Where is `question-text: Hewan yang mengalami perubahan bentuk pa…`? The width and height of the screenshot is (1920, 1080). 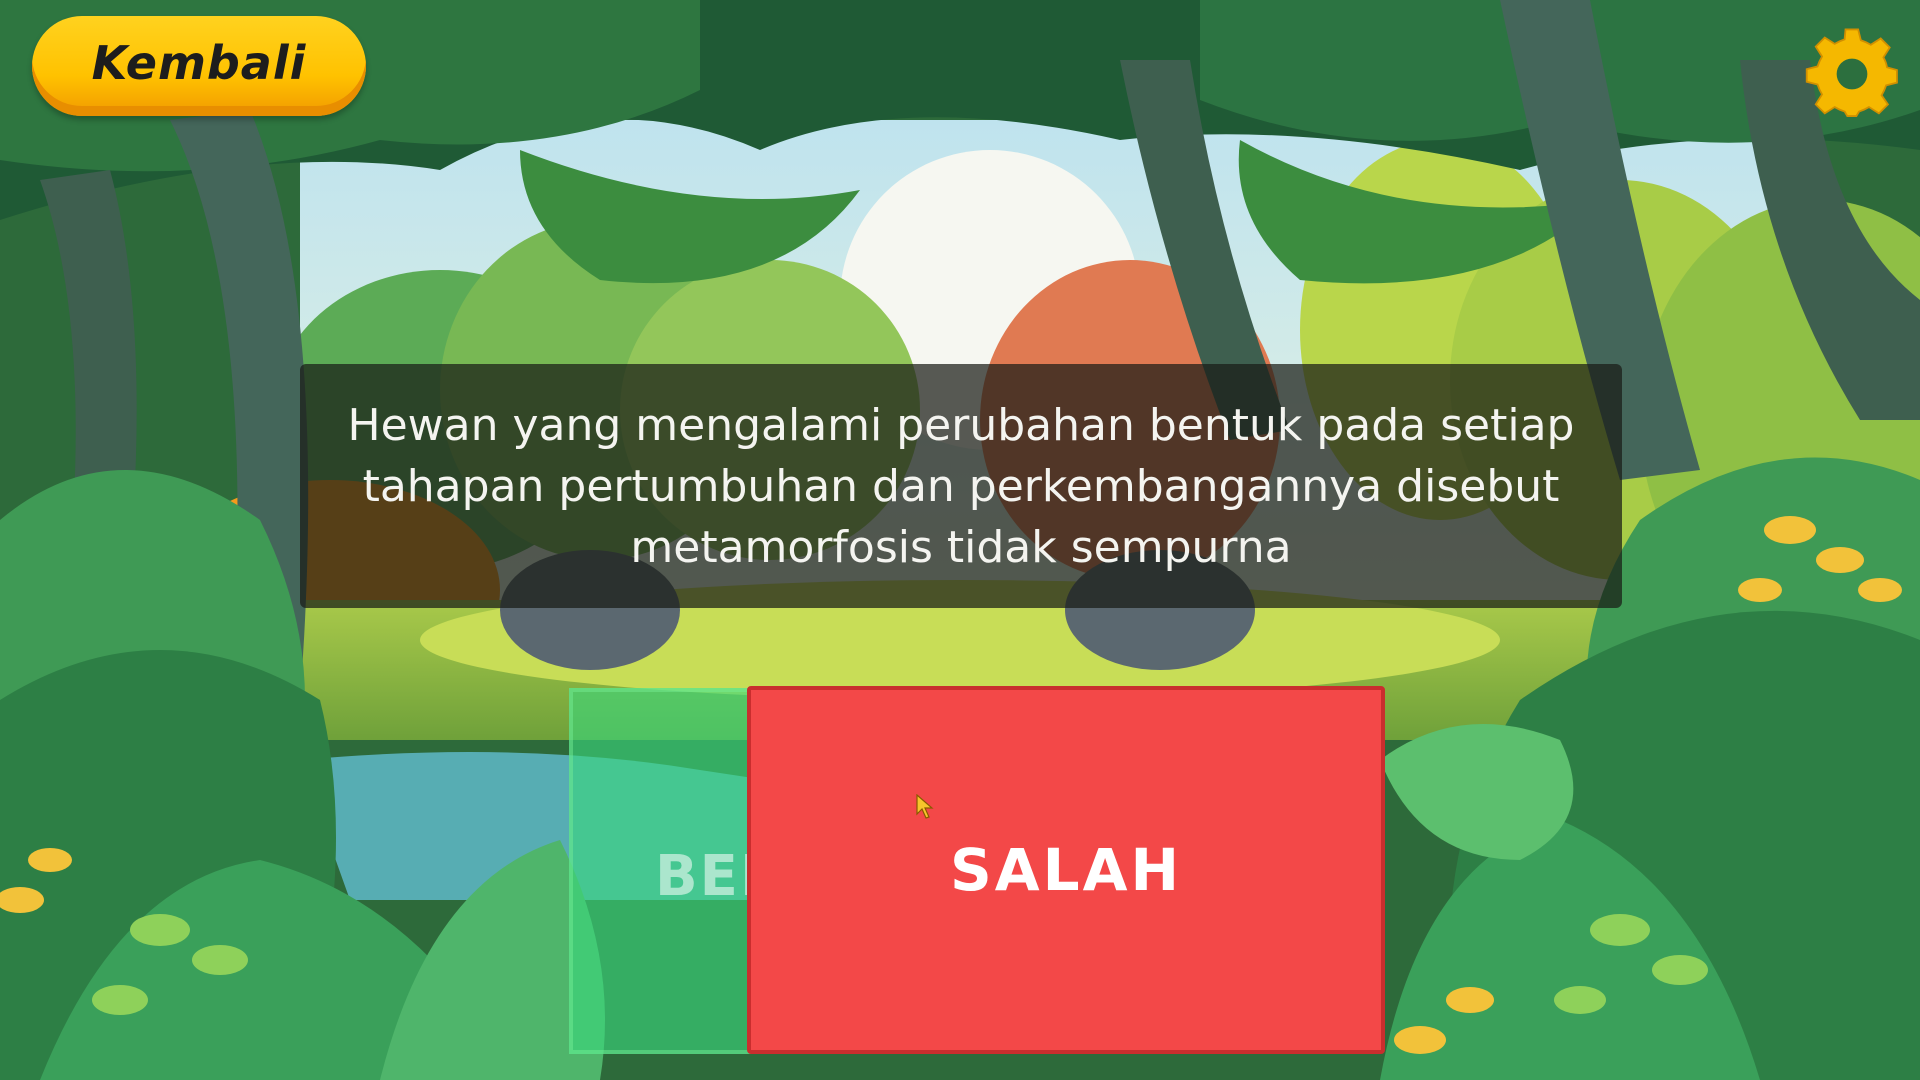 question-text: Hewan yang mengalami perubahan bentuk pa… is located at coordinates (961, 486).